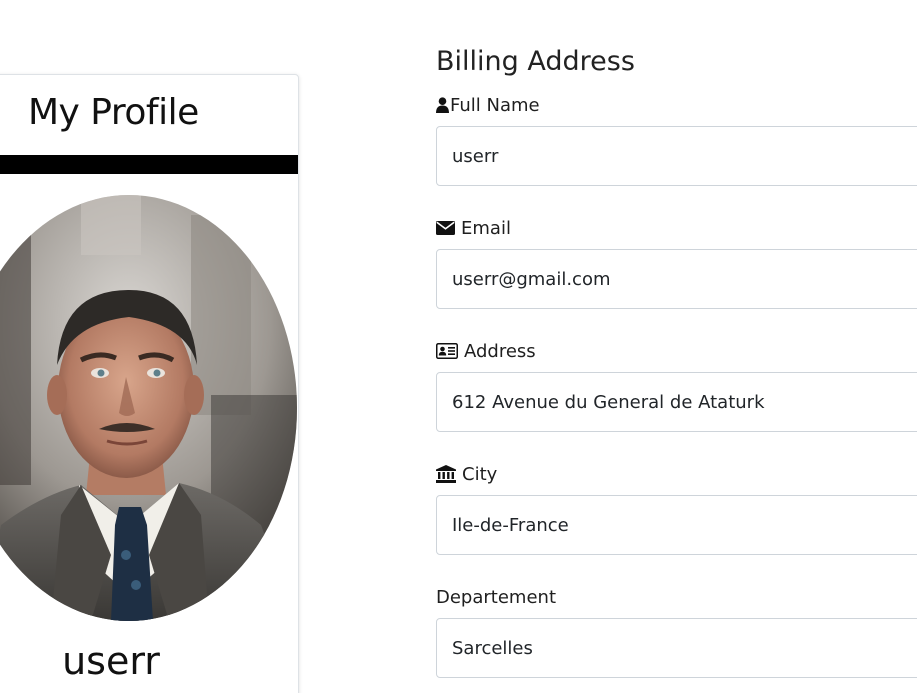  What do you see at coordinates (676, 156) in the screenshot?
I see `full-name-input` at bounding box center [676, 156].